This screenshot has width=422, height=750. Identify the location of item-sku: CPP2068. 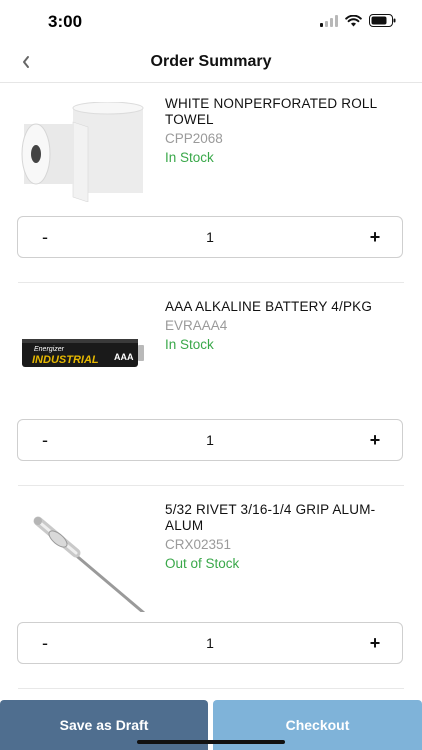
(194, 138).